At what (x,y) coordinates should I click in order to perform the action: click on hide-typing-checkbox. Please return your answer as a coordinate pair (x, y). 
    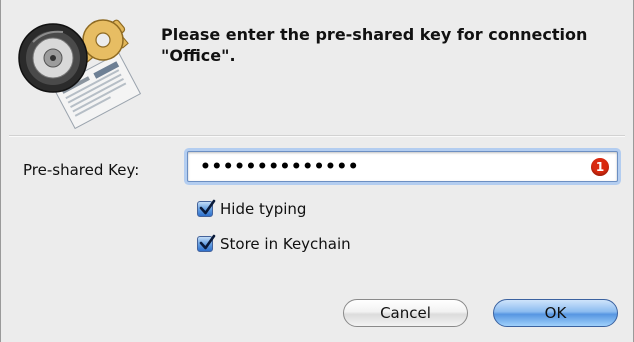
    Looking at the image, I should click on (206, 208).